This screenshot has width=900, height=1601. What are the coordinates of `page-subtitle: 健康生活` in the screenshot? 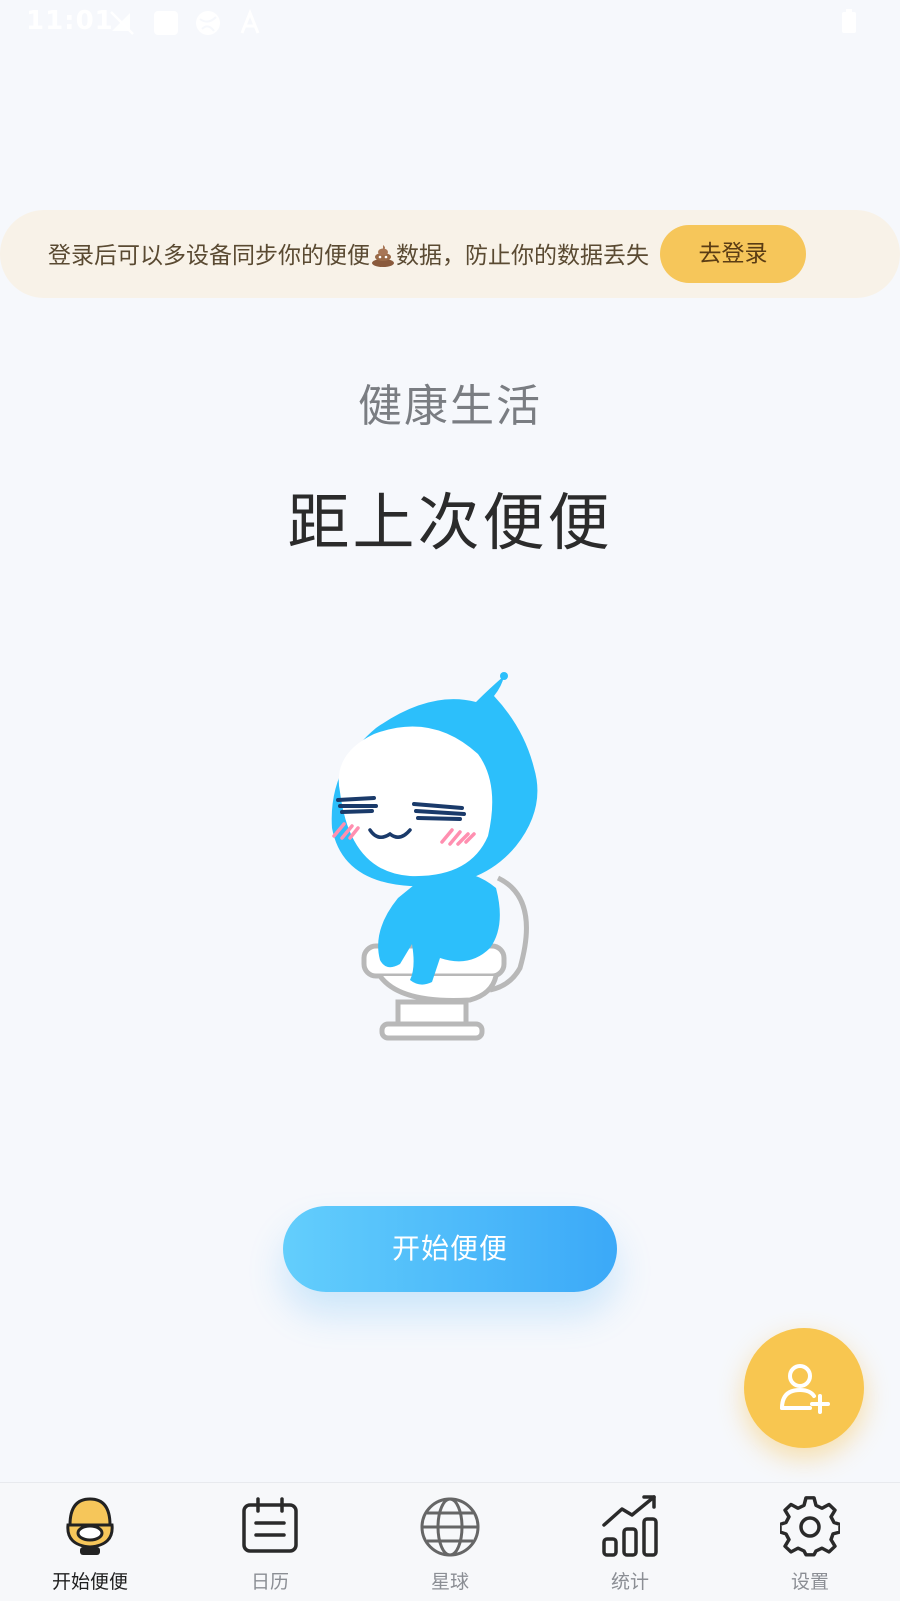 It's located at (450, 406).